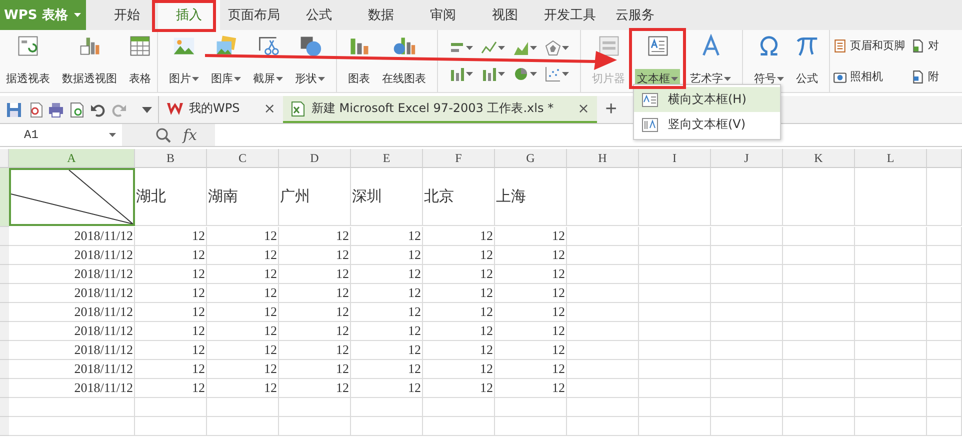 The image size is (962, 441). Describe the element at coordinates (505, 15) in the screenshot. I see `menu-tab: 视图` at that location.